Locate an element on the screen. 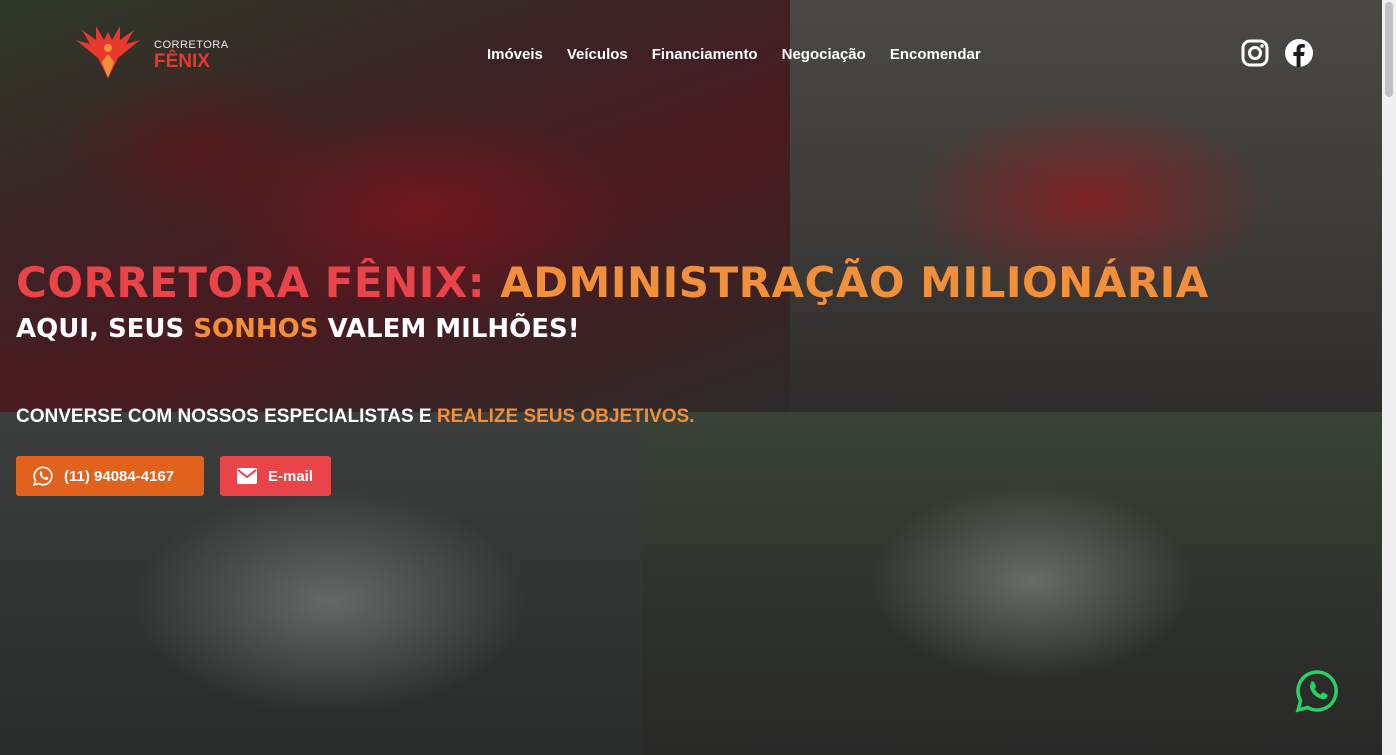 This screenshot has height=755, width=1396. headline-tagline: ADMINISTRAÇÃO MILIONÁRIA is located at coordinates (854, 282).